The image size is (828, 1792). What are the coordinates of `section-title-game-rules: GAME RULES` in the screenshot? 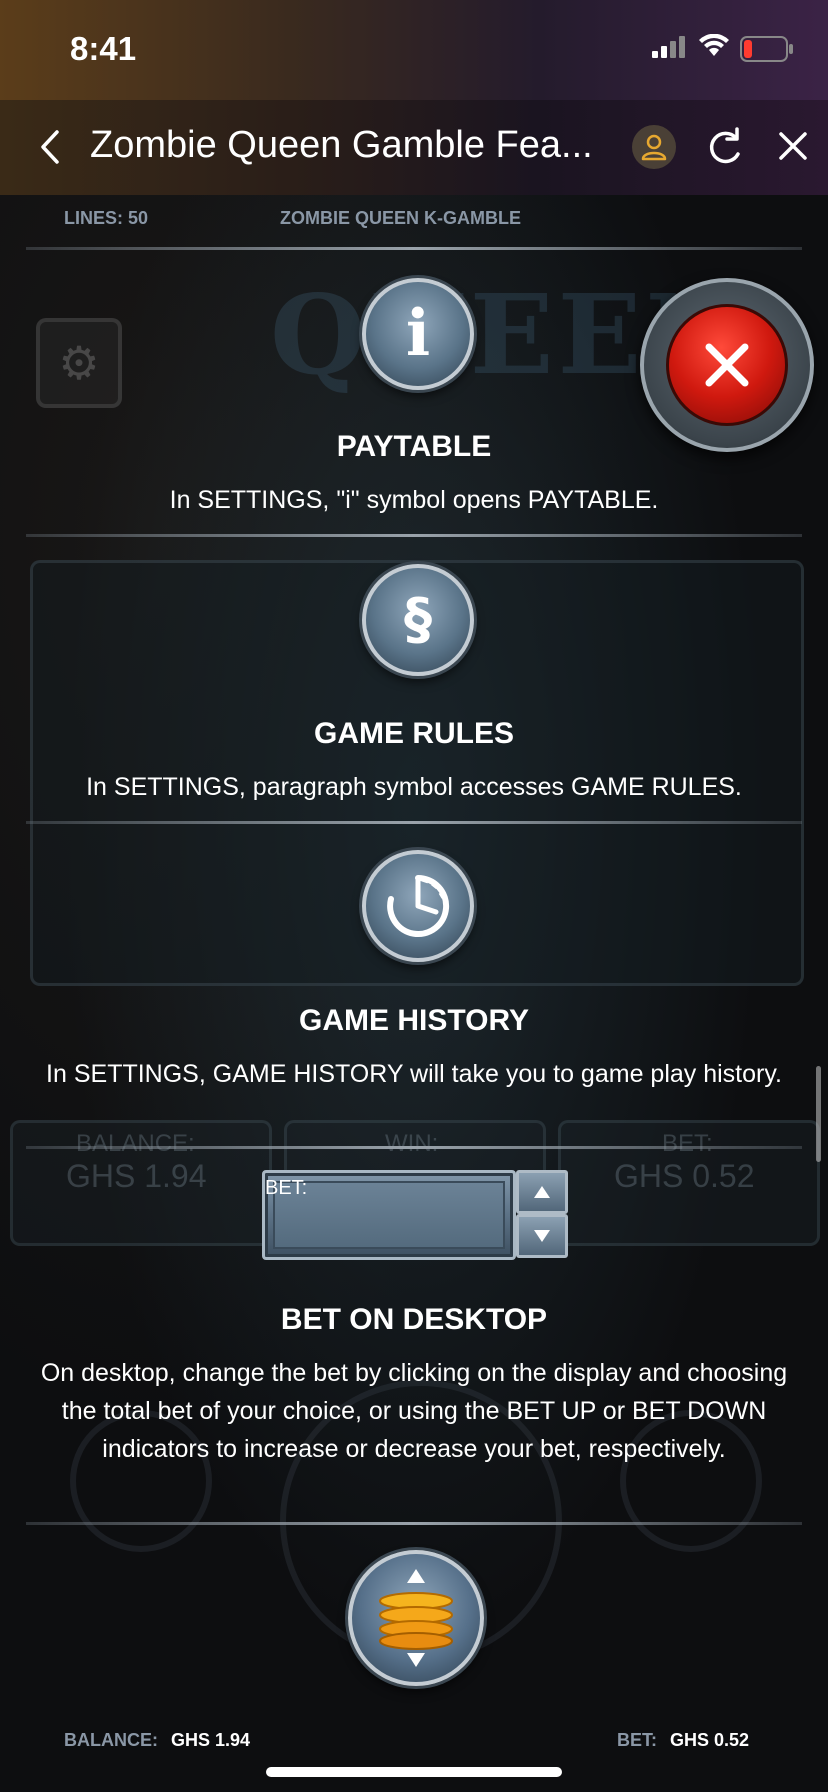 It's located at (413, 733).